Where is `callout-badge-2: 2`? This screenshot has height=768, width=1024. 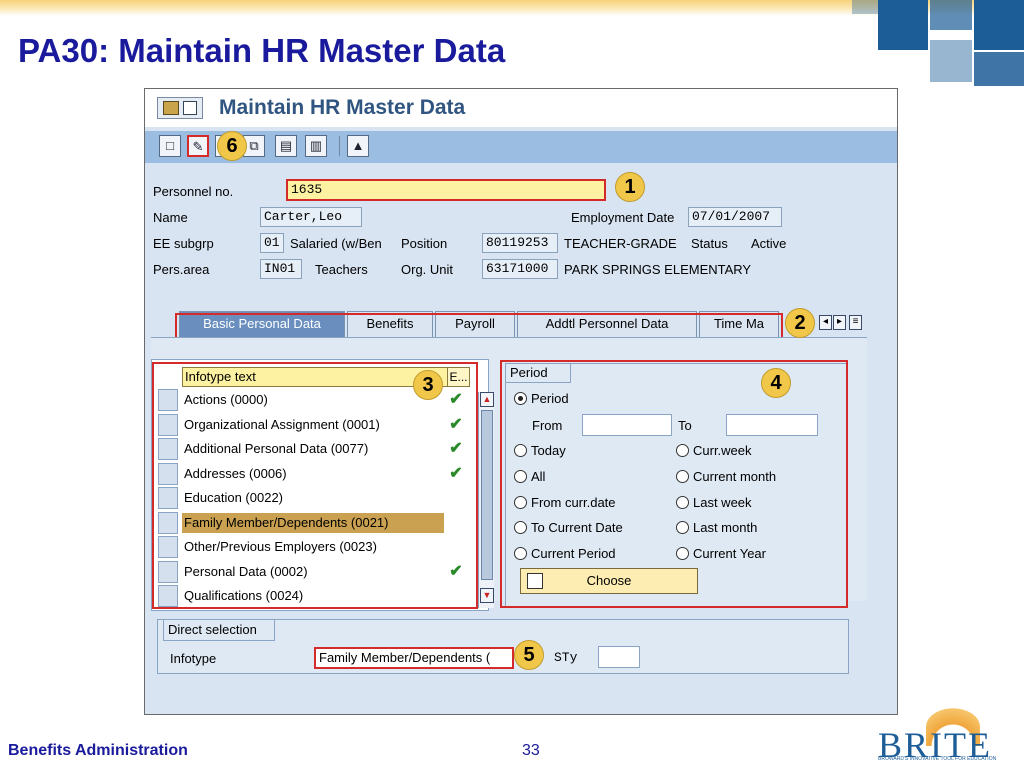 callout-badge-2: 2 is located at coordinates (800, 323).